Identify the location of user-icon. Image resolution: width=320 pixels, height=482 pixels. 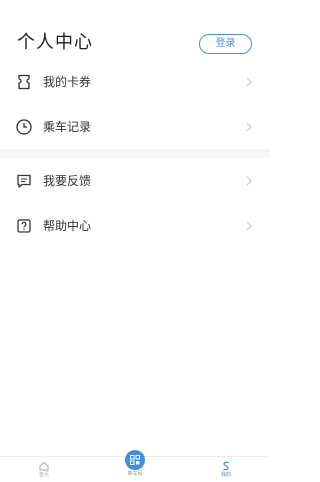
(226, 466).